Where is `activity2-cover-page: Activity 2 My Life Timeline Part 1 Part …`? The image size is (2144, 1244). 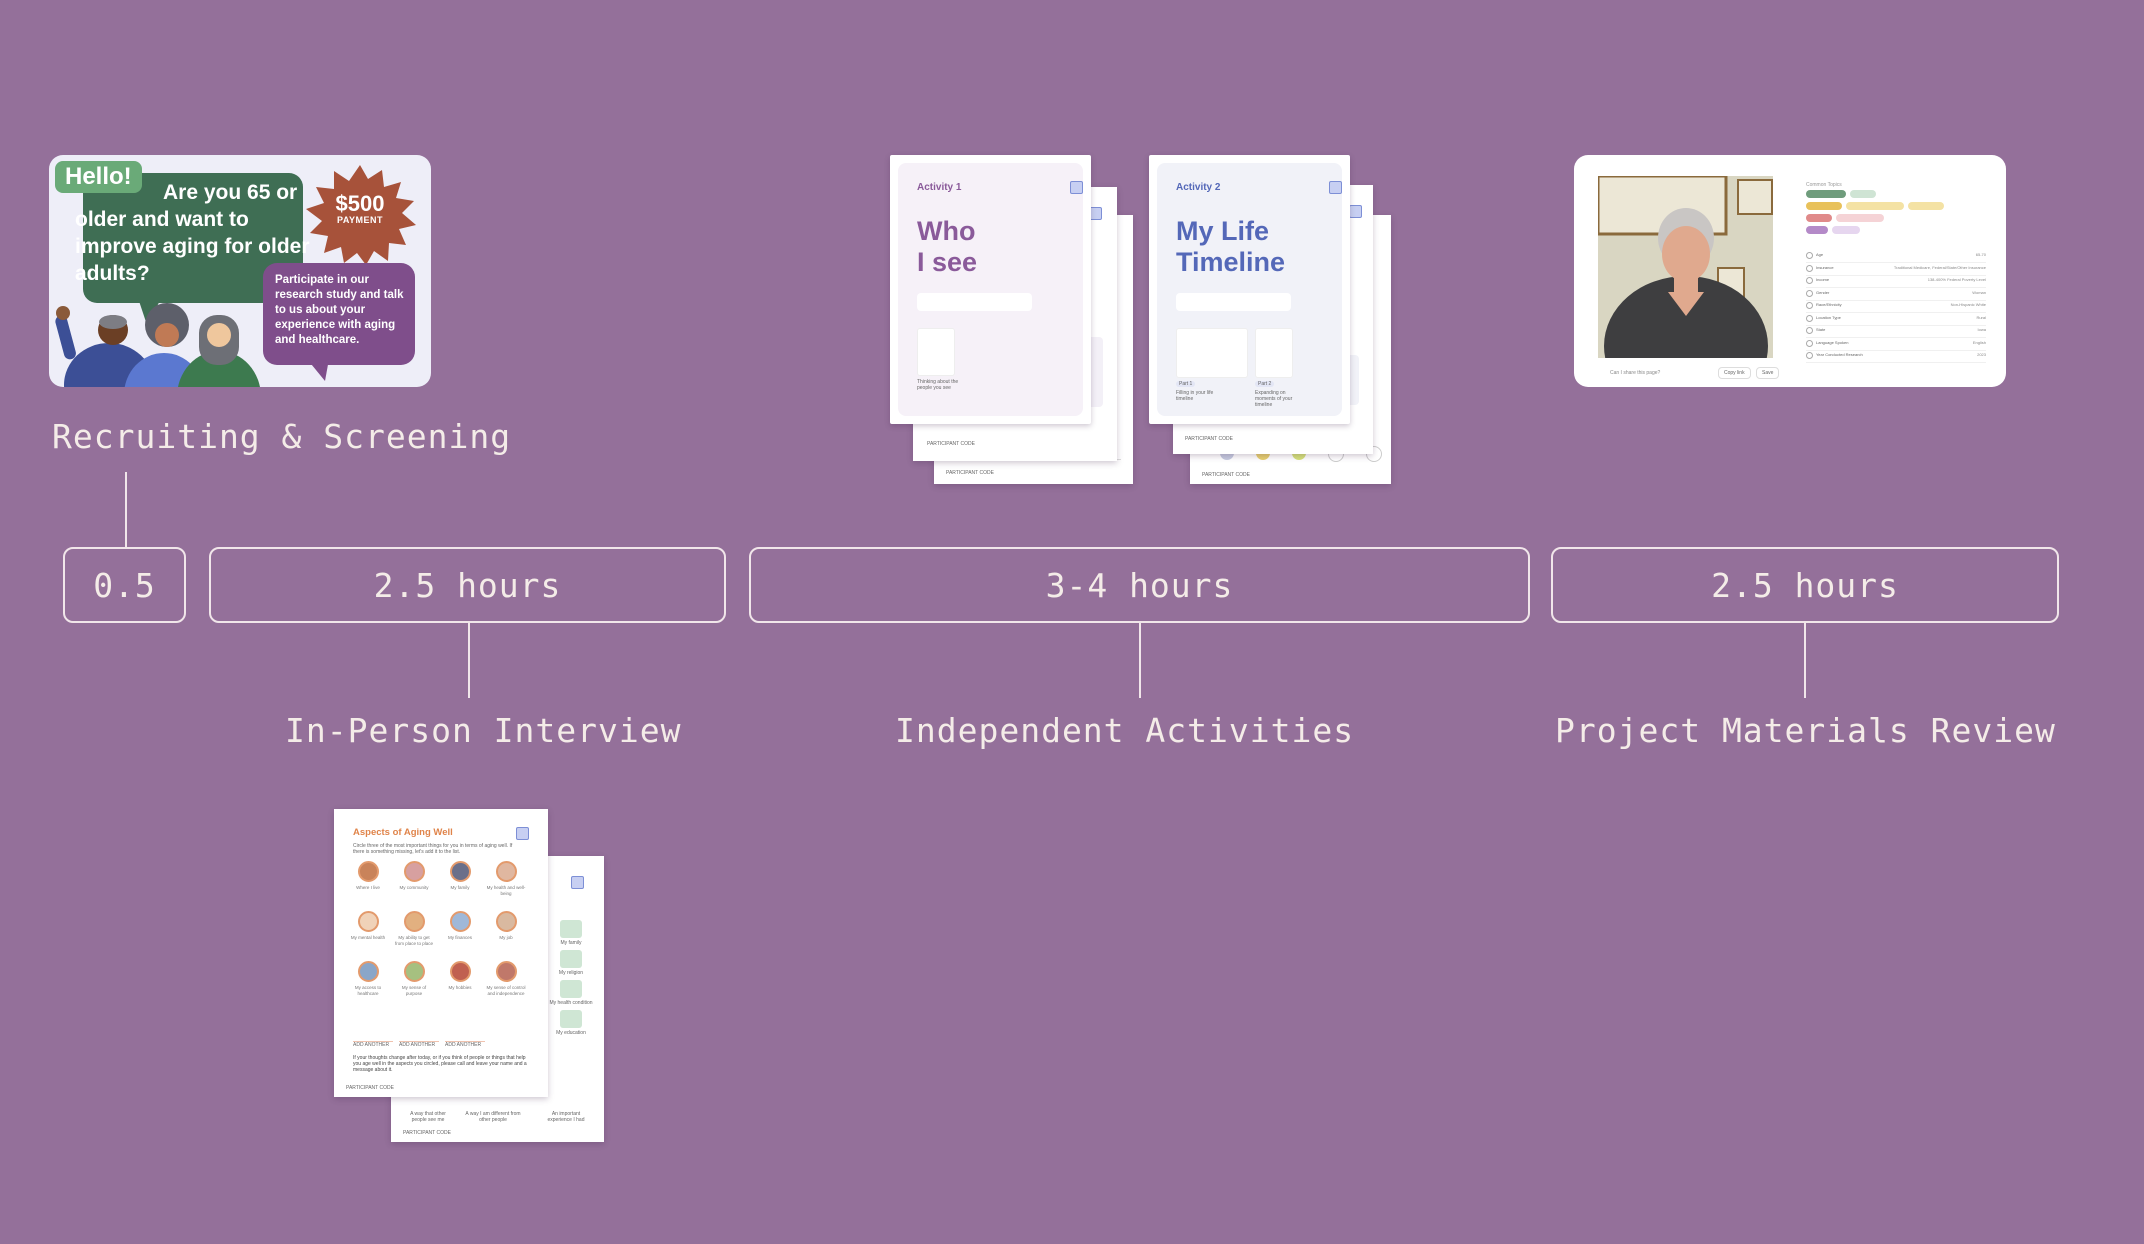
activity2-cover-page: Activity 2 My Life Timeline Part 1 Part … is located at coordinates (1249, 289).